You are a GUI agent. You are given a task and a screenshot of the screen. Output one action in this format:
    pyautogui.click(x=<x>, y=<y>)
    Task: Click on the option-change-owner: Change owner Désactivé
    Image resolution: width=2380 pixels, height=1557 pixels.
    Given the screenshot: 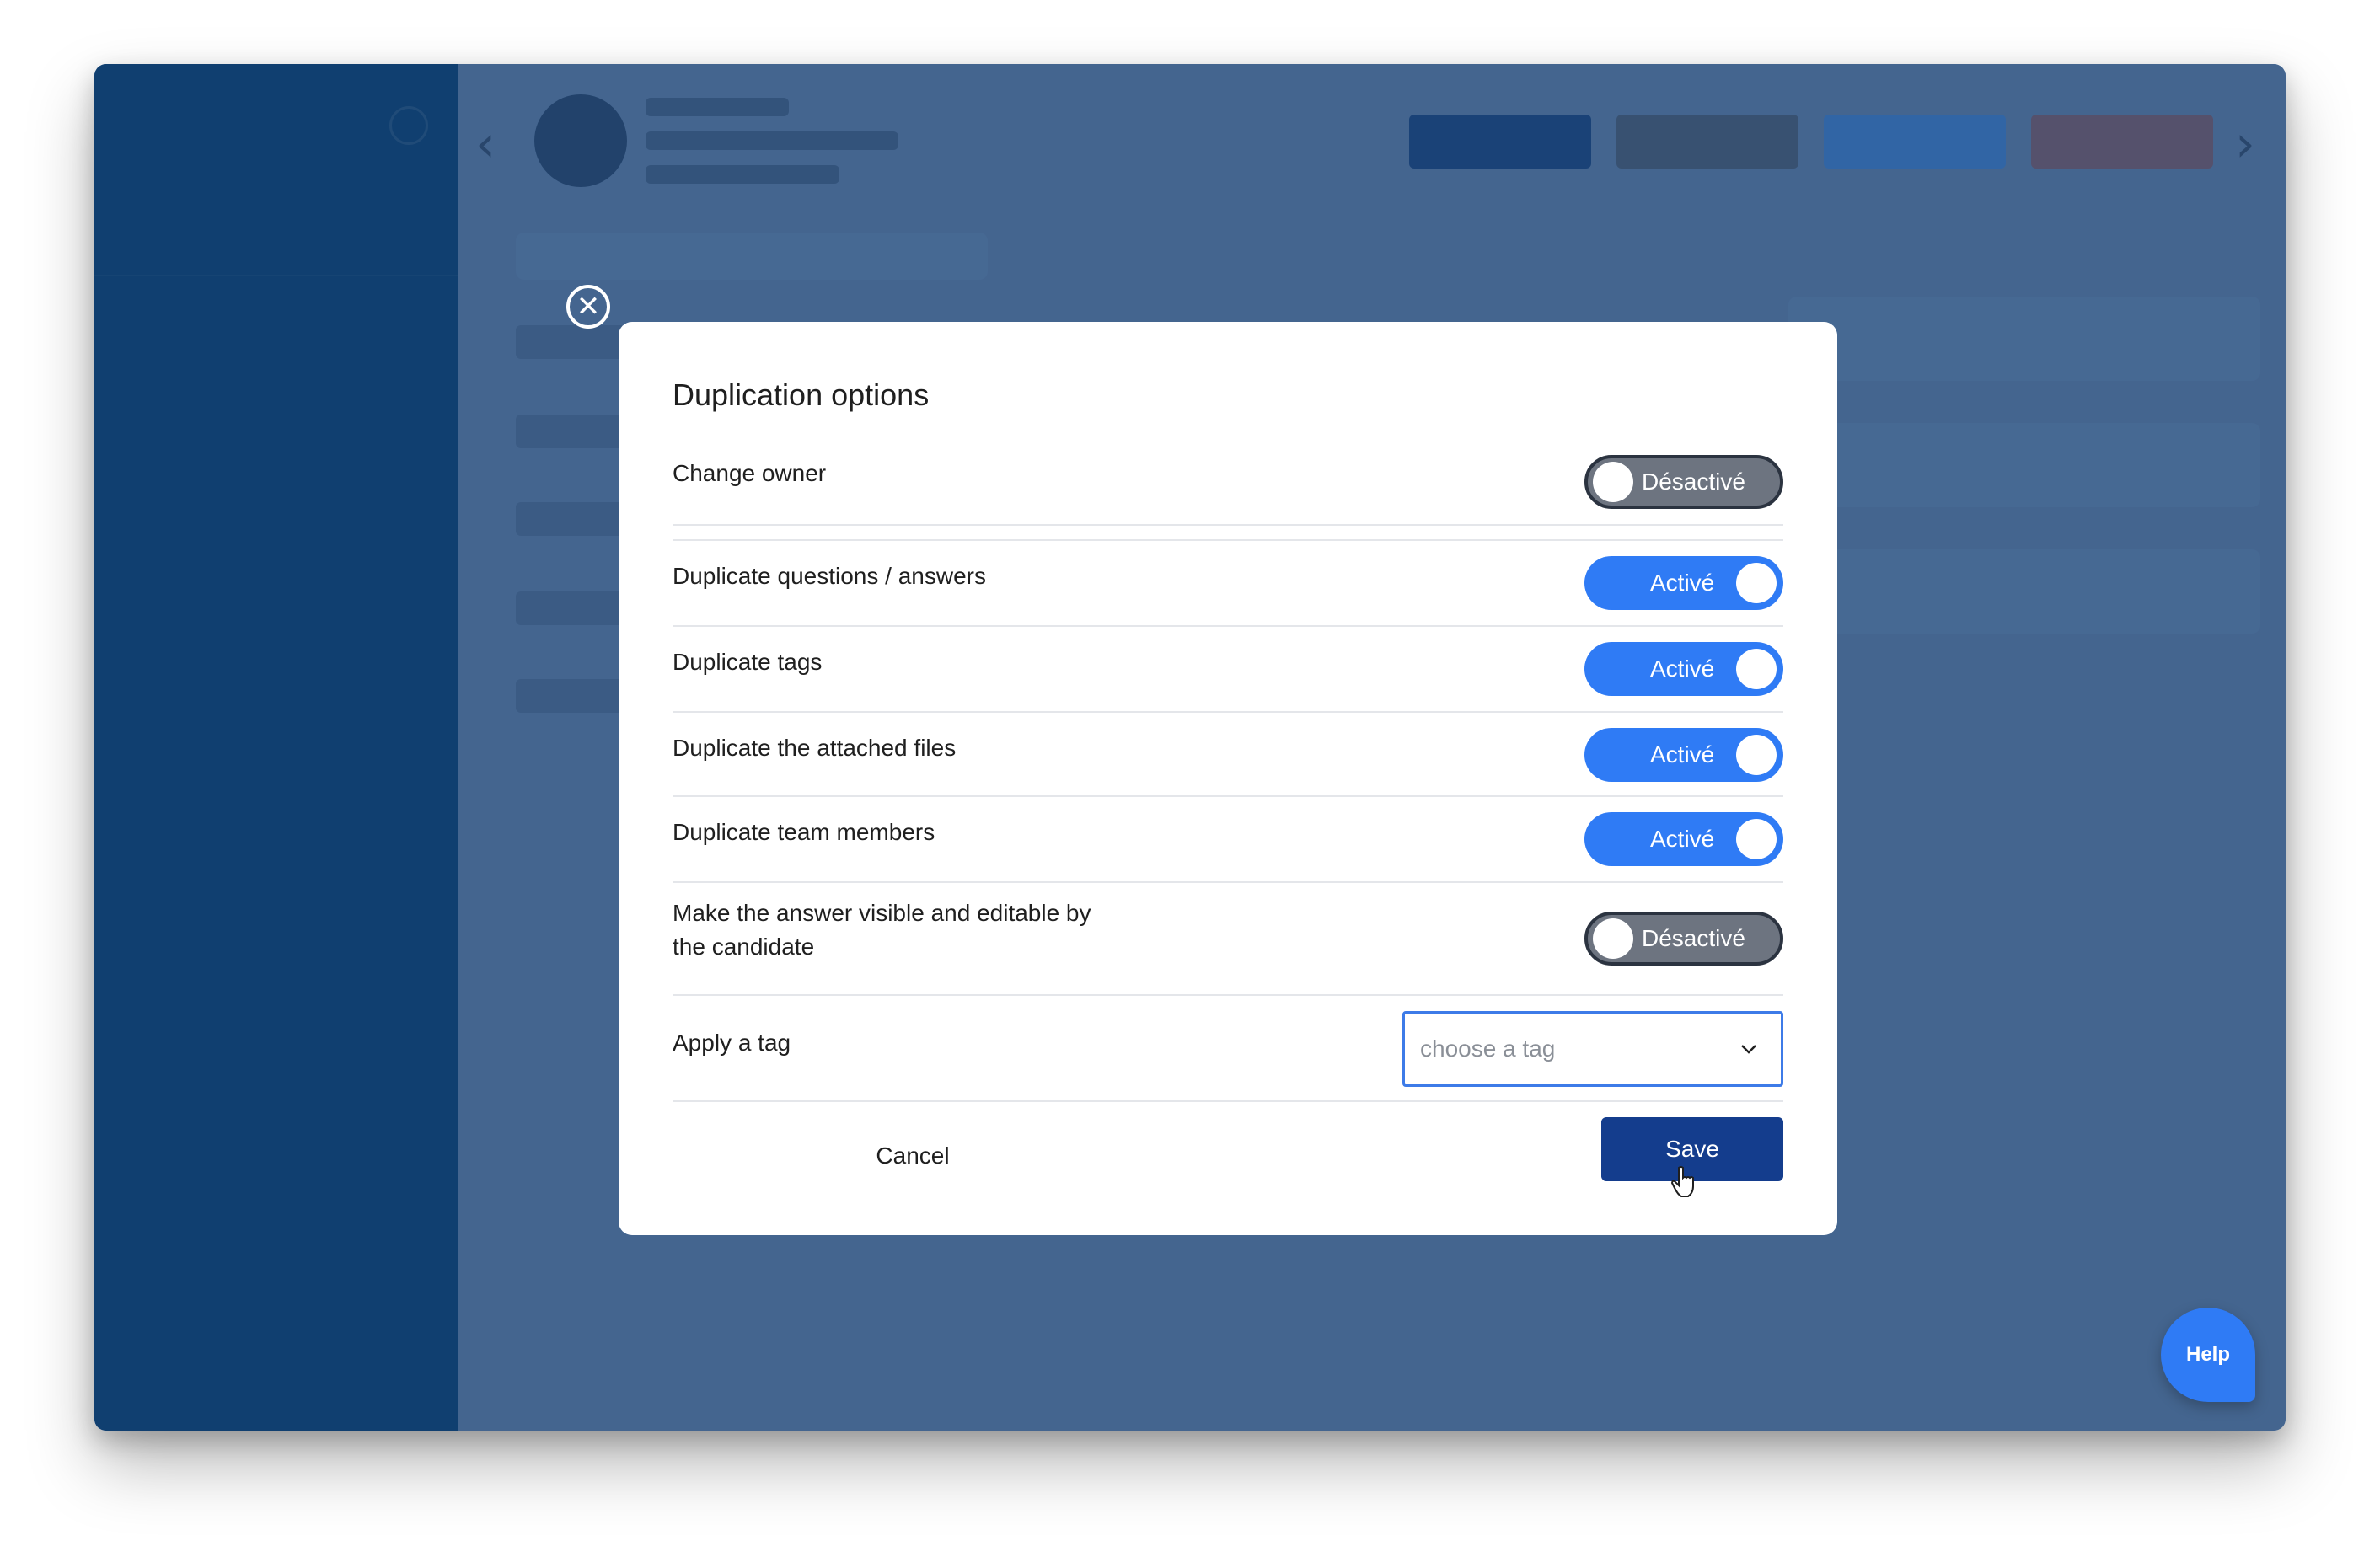 What is the action you would take?
    pyautogui.click(x=1228, y=491)
    